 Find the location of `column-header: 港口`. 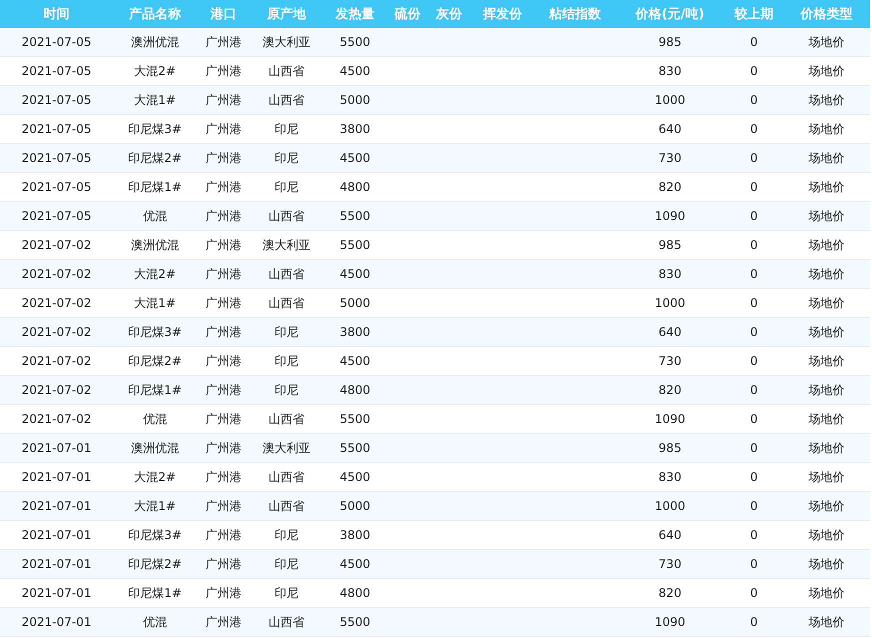

column-header: 港口 is located at coordinates (223, 14).